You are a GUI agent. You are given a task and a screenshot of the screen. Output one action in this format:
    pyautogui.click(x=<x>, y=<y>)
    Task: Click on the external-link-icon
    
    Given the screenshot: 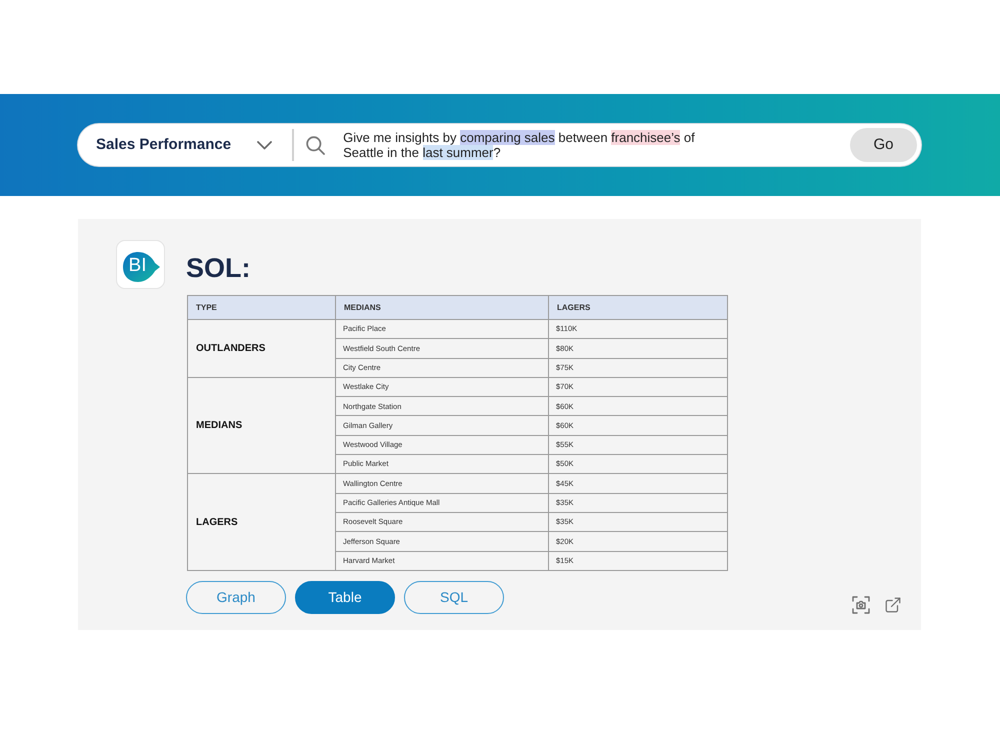 What is the action you would take?
    pyautogui.click(x=893, y=605)
    